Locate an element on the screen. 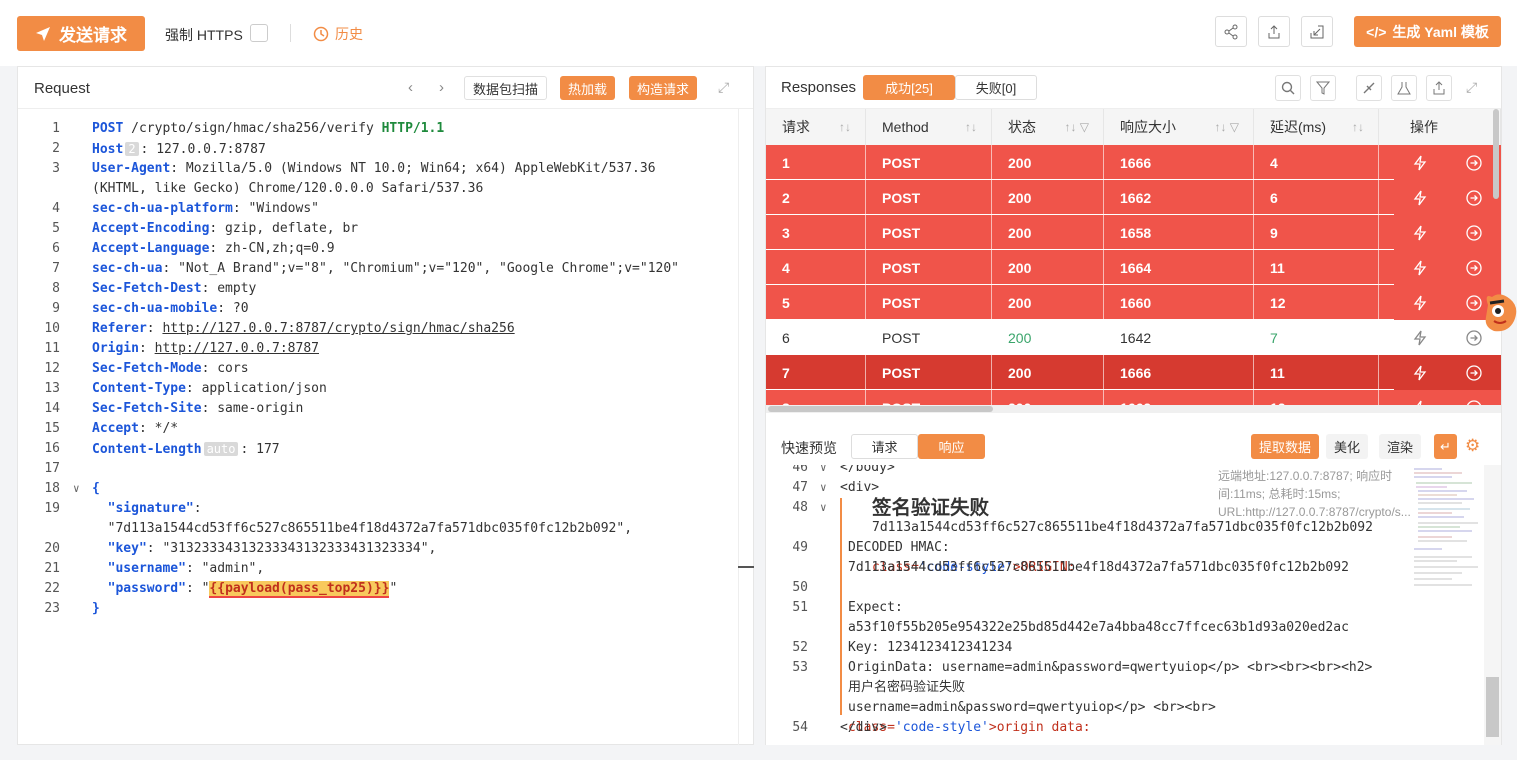 The image size is (1517, 760). table-vscroll is located at coordinates (1496, 154).